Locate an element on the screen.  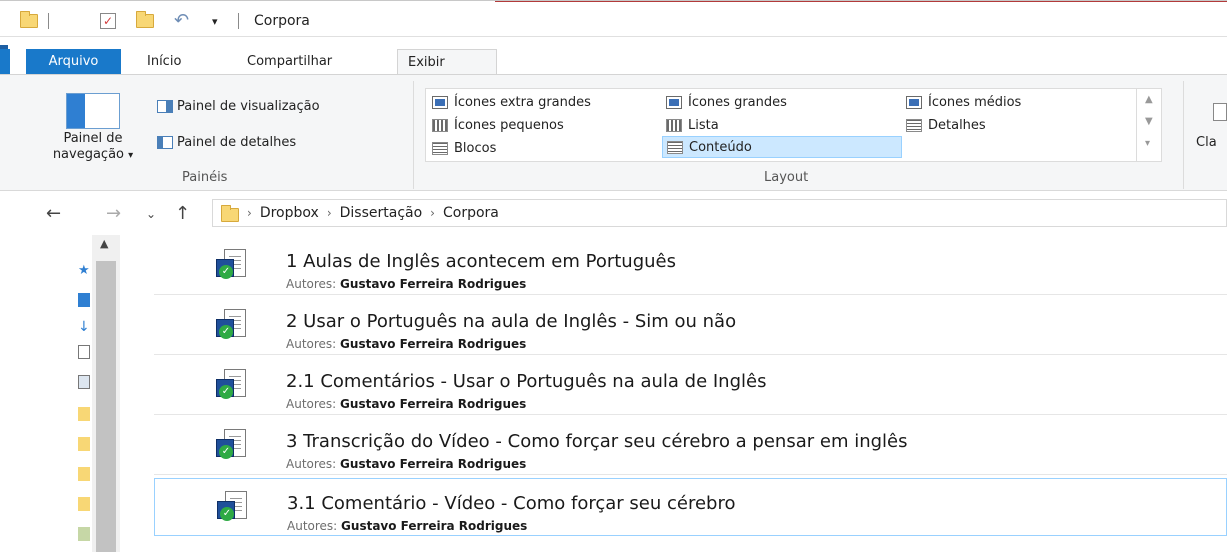
small-icons-icon is located at coordinates (440, 125).